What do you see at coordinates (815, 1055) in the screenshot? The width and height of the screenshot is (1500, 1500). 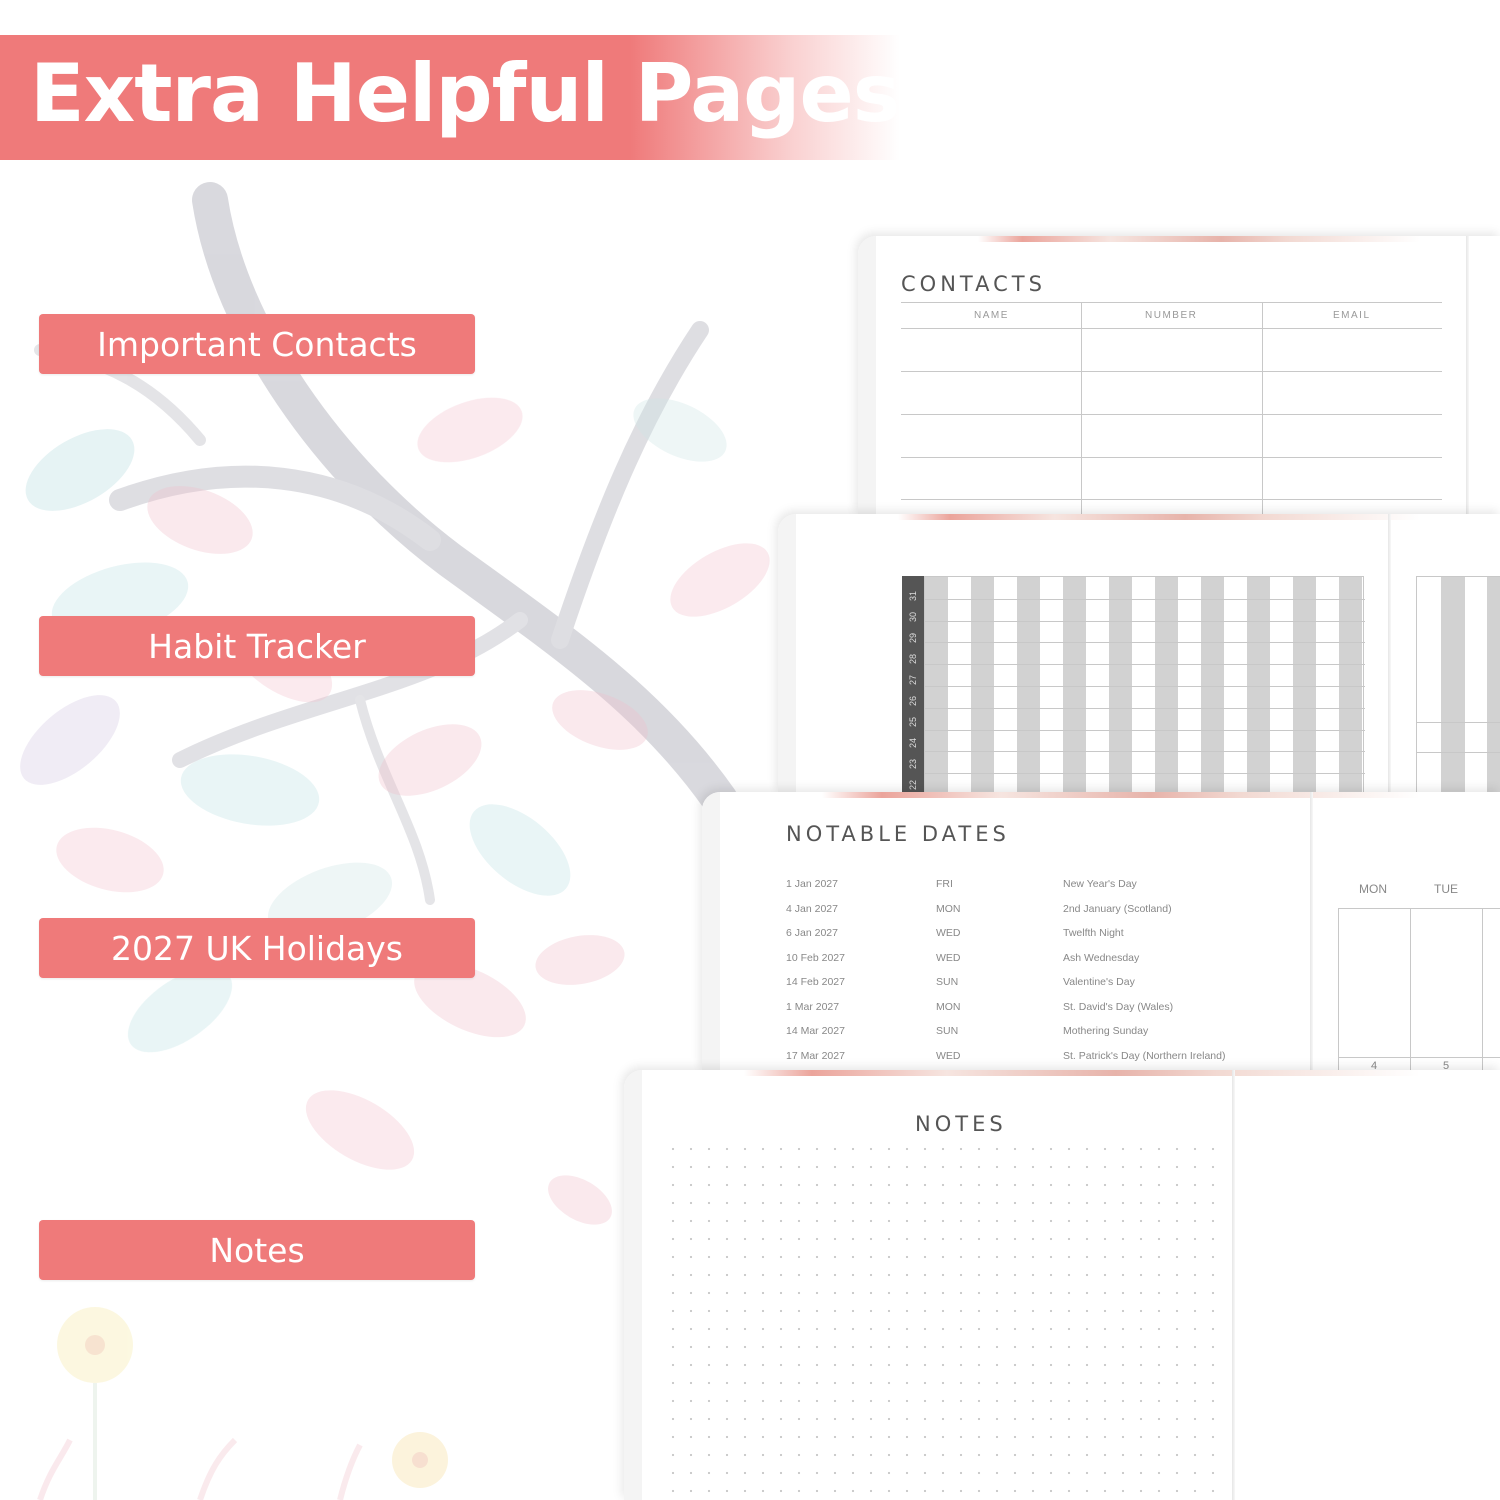 I see `holiday-date: 17 Mar 2027` at bounding box center [815, 1055].